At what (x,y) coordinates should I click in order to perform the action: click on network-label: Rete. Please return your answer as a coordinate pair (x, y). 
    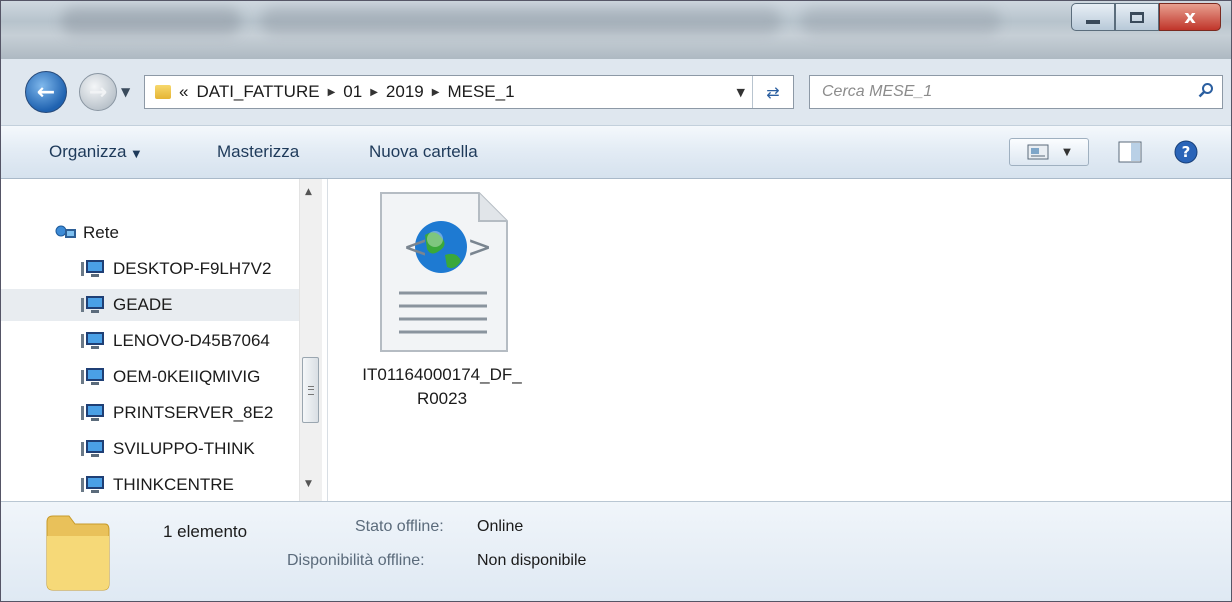
    Looking at the image, I should click on (101, 232).